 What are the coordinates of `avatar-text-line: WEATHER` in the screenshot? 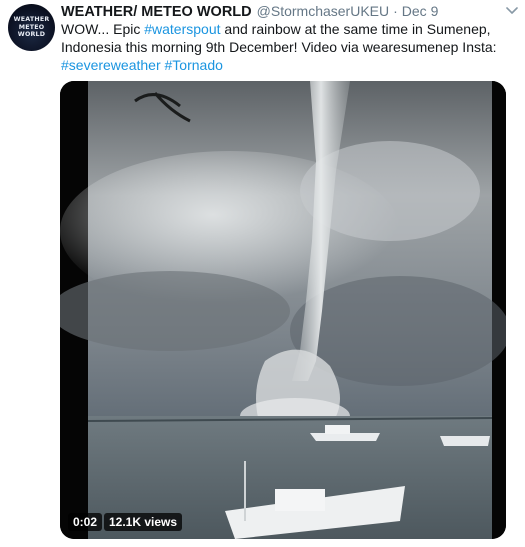 It's located at (31, 19).